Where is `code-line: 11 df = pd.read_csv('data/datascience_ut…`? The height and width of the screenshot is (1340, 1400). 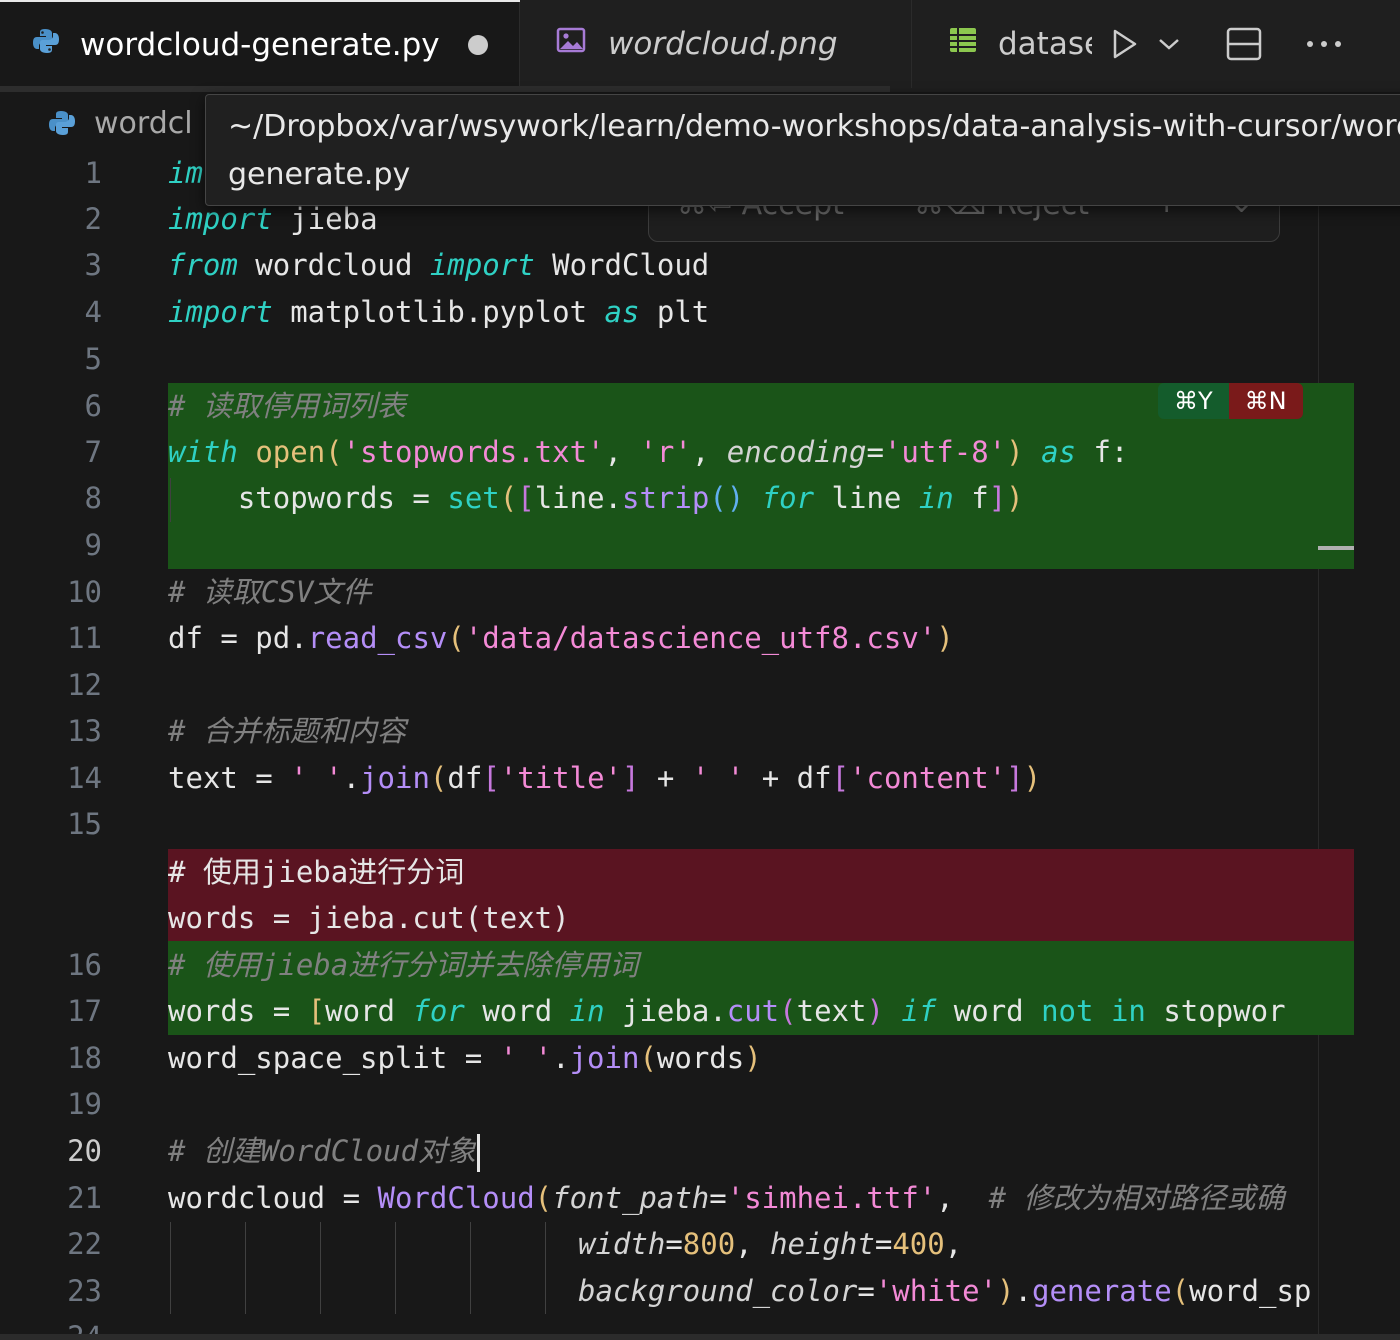 code-line: 11 df = pd.read_csv('data/datascience_ut… is located at coordinates (677, 638).